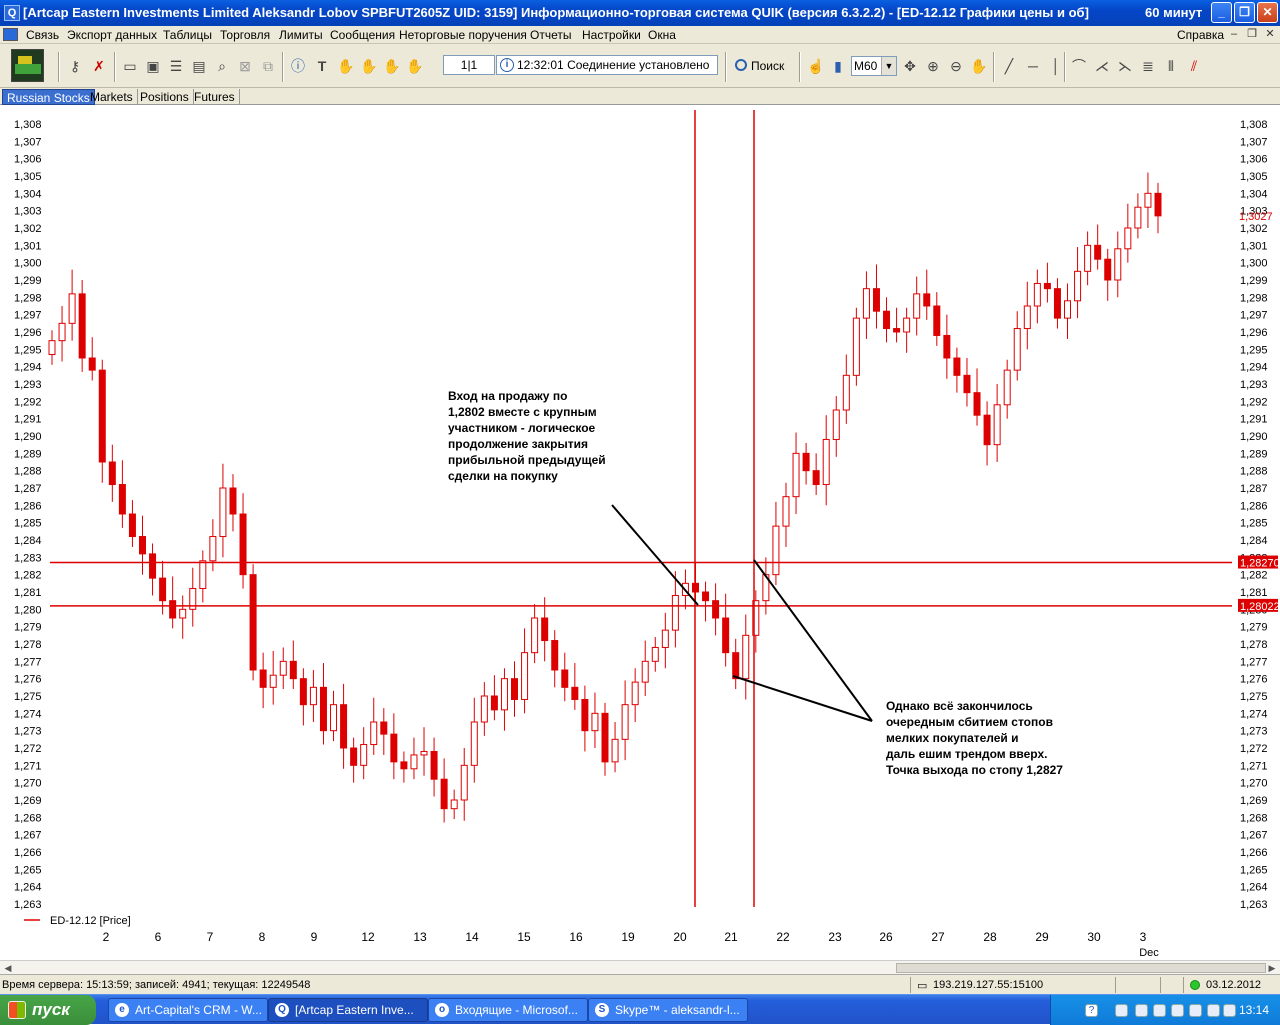 The height and width of the screenshot is (1025, 1280). What do you see at coordinates (933, 66) in the screenshot?
I see `zoom-in-icon: ⊕` at bounding box center [933, 66].